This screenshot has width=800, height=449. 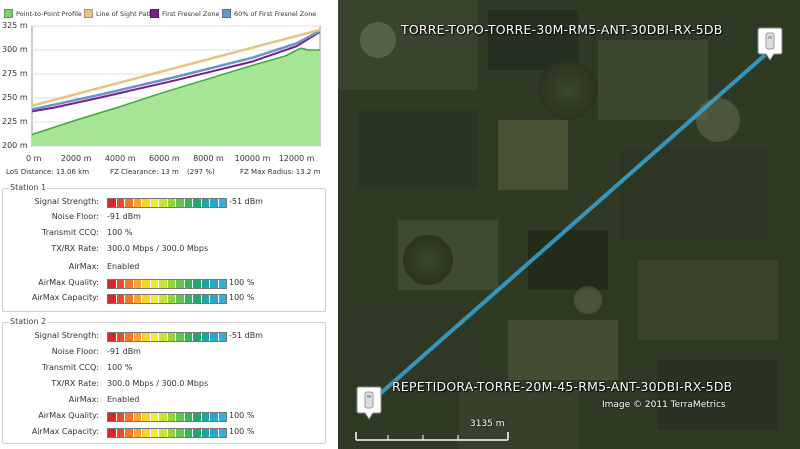 I want to click on x-tick-label: 10000 m, so click(x=252, y=158).